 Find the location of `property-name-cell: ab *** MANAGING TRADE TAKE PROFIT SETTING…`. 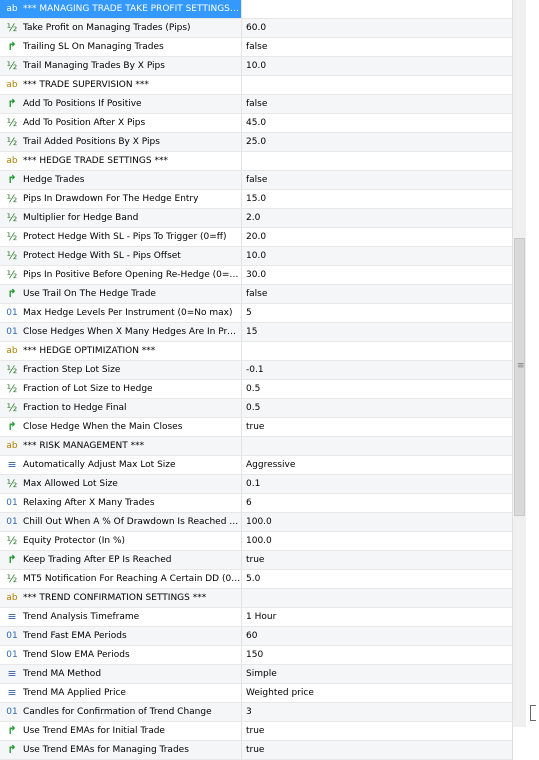

property-name-cell: ab *** MANAGING TRADE TAKE PROFIT SETTING… is located at coordinates (121, 9).